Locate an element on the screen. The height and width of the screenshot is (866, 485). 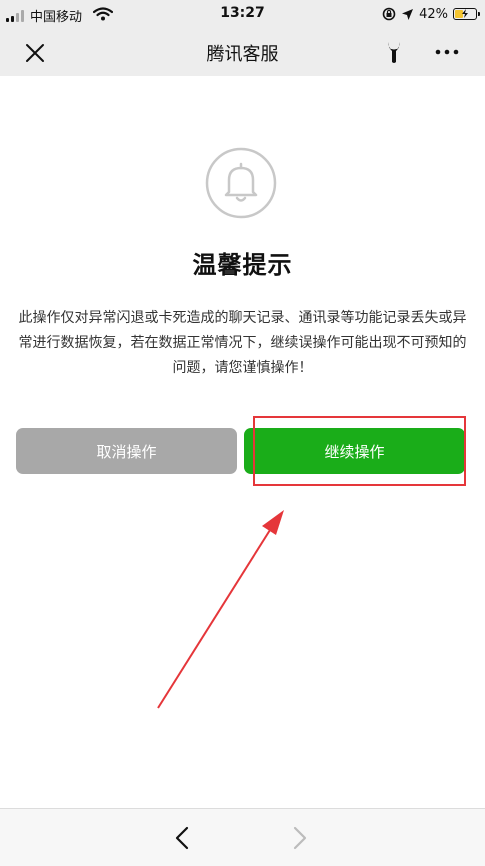
battery-icon is located at coordinates (466, 14).